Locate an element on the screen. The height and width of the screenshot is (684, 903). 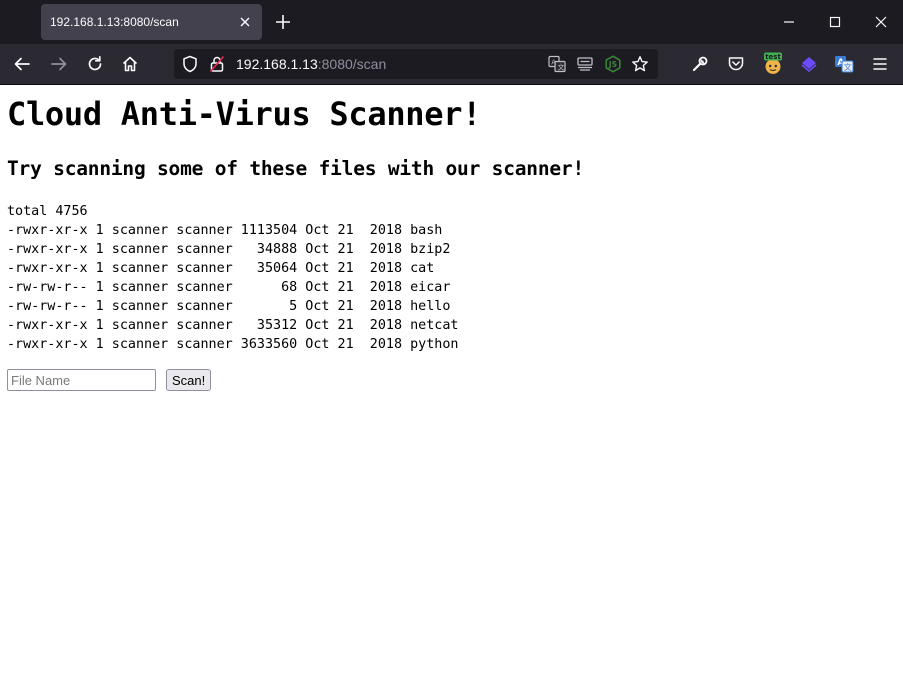
tab-close-icon is located at coordinates (245, 22).